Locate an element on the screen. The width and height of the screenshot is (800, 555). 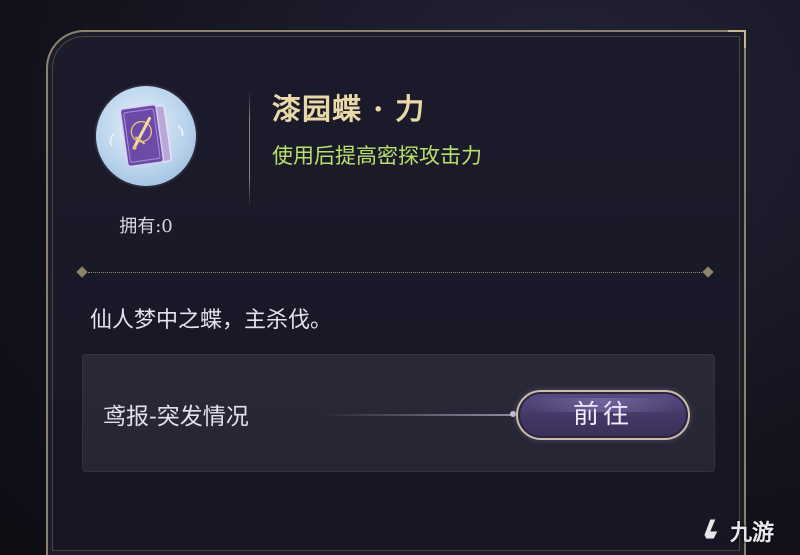
9you-logo-icon is located at coordinates (711, 529).